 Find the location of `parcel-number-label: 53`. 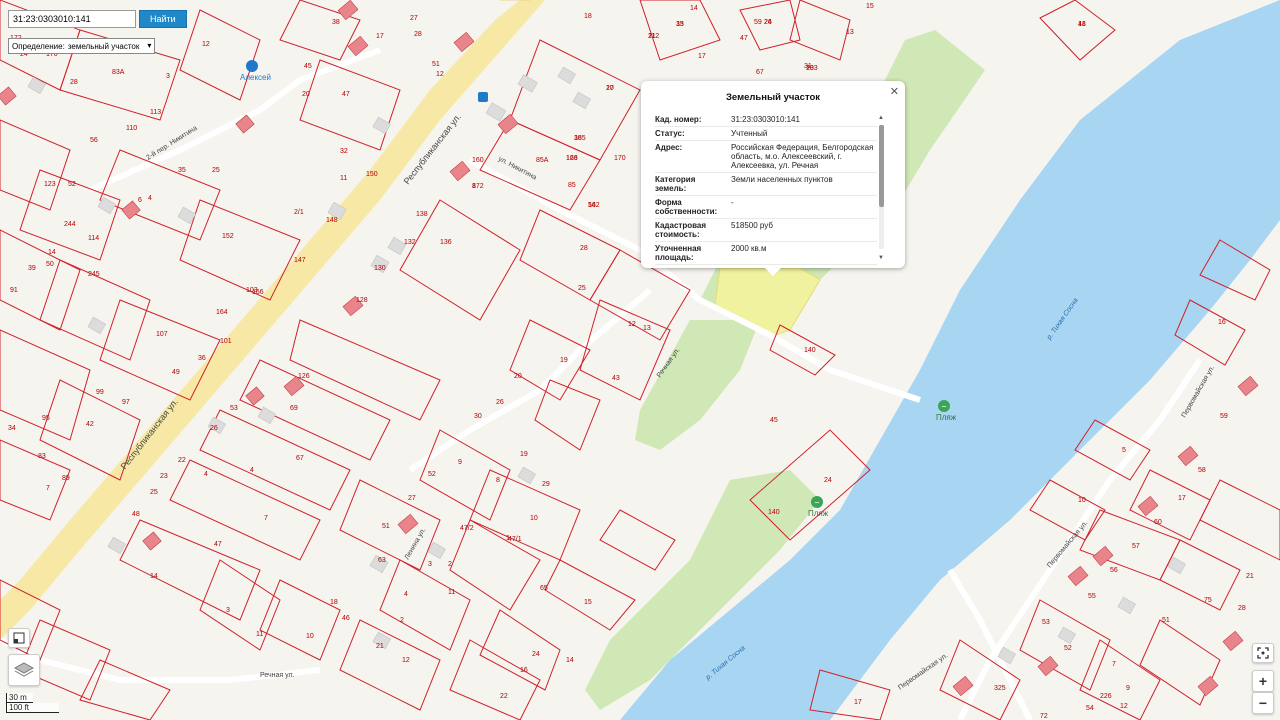

parcel-number-label: 53 is located at coordinates (1046, 622).